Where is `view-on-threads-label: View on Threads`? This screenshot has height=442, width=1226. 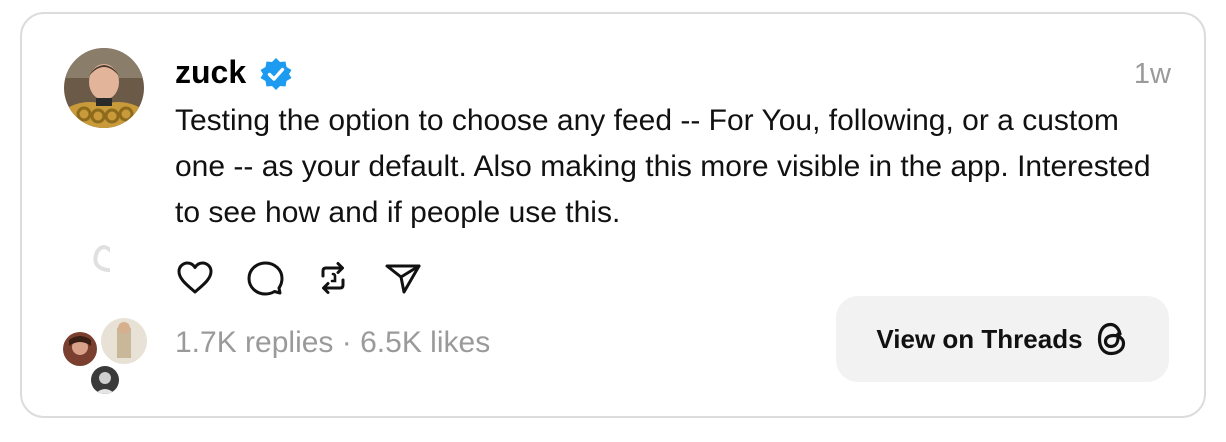 view-on-threads-label: View on Threads is located at coordinates (979, 338).